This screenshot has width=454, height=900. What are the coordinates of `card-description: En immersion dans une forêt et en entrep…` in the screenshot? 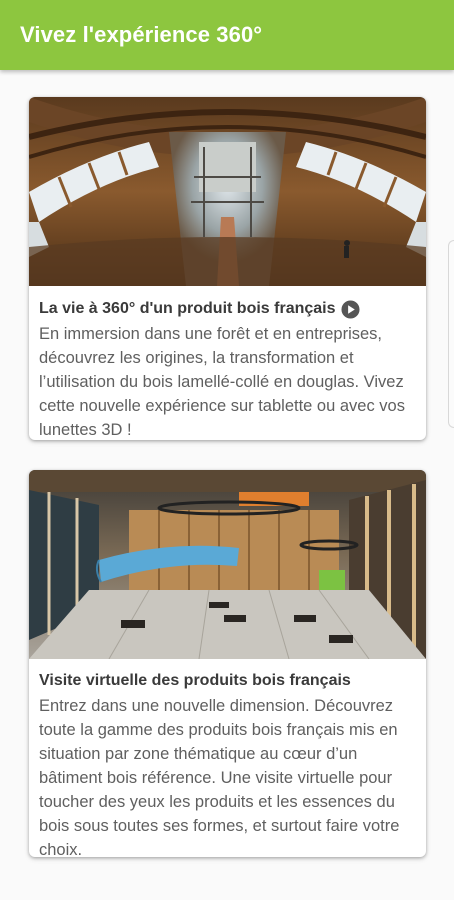 It's located at (222, 382).